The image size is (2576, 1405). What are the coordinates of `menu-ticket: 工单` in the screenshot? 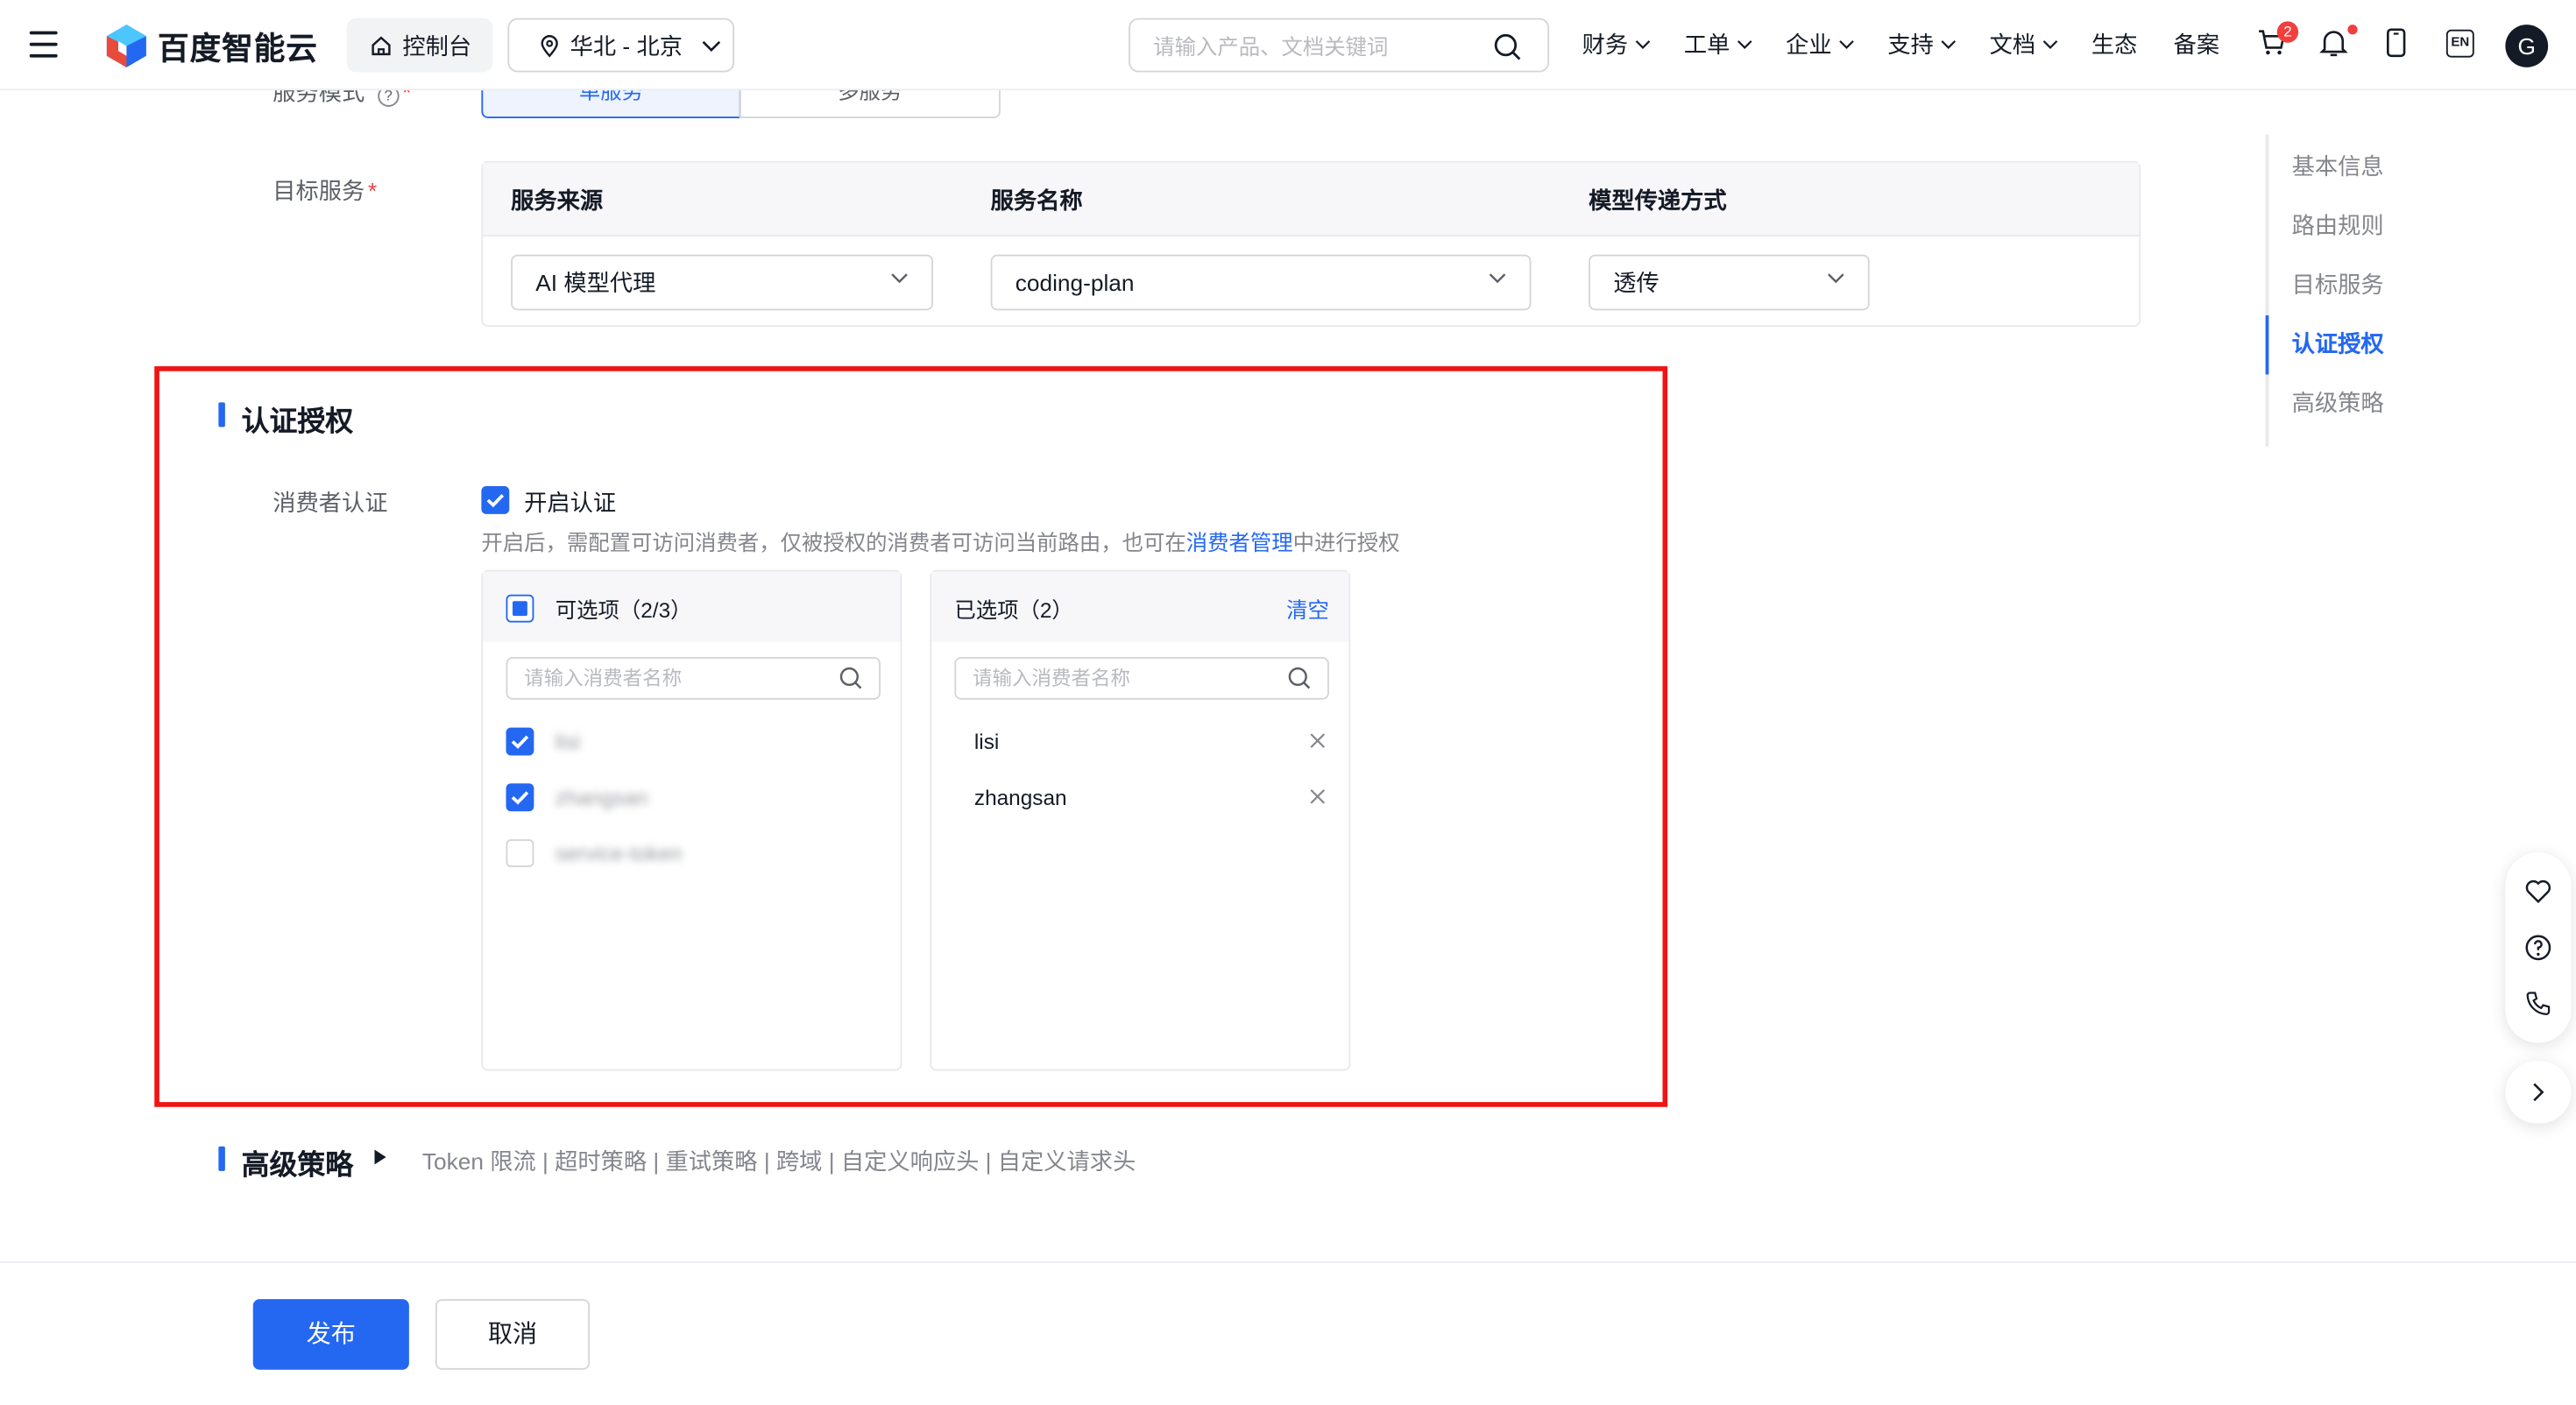 It's located at (1718, 44).